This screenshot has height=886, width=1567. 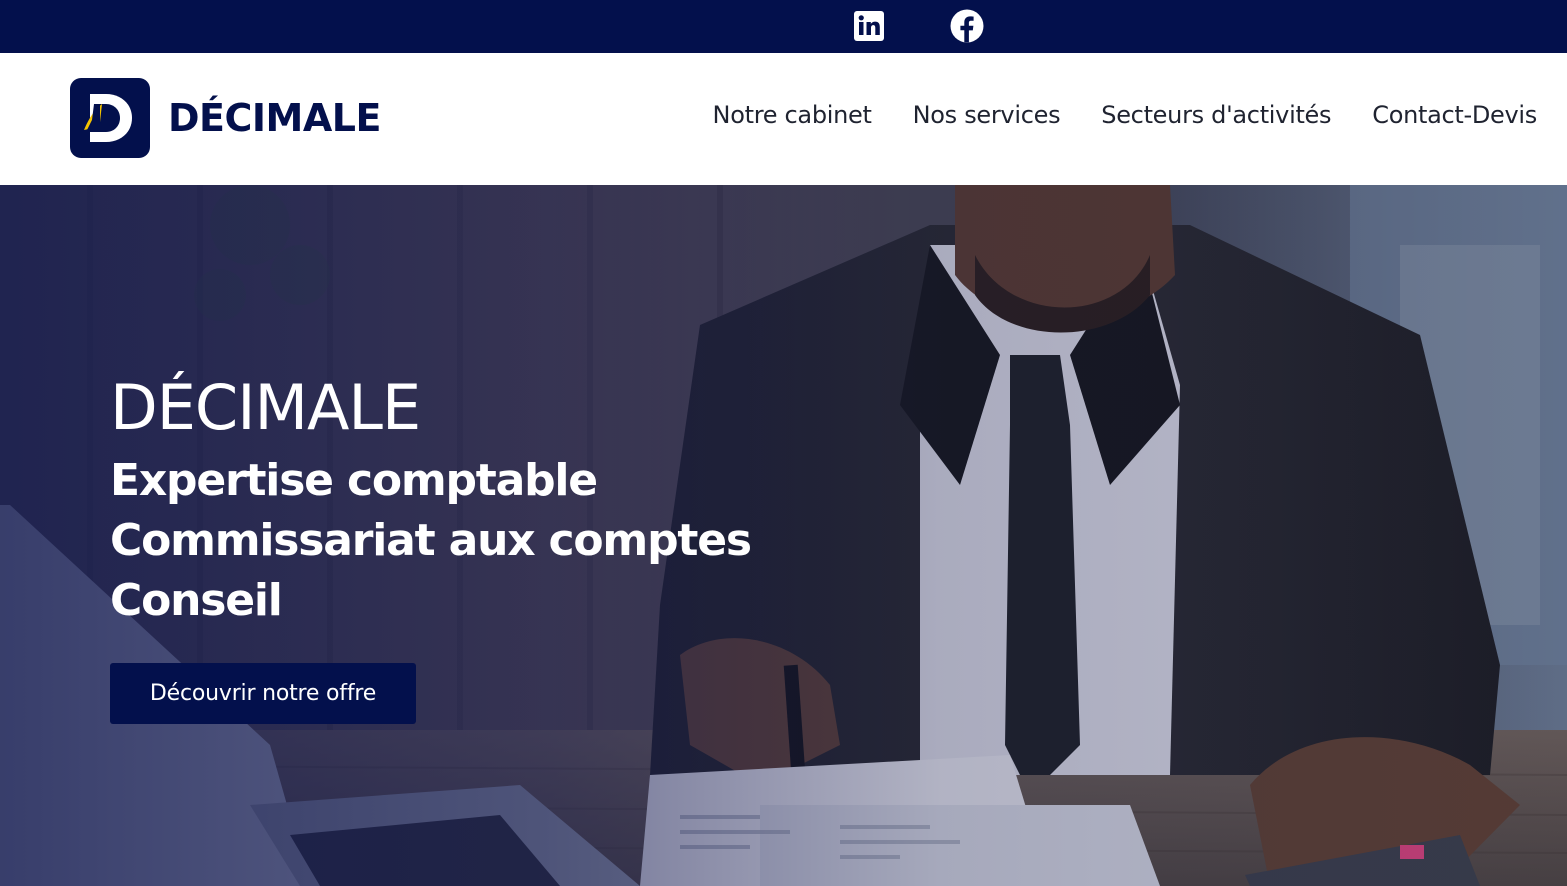 What do you see at coordinates (1216, 115) in the screenshot?
I see `nav-item-secteurs-activites: Secteurs d'activités` at bounding box center [1216, 115].